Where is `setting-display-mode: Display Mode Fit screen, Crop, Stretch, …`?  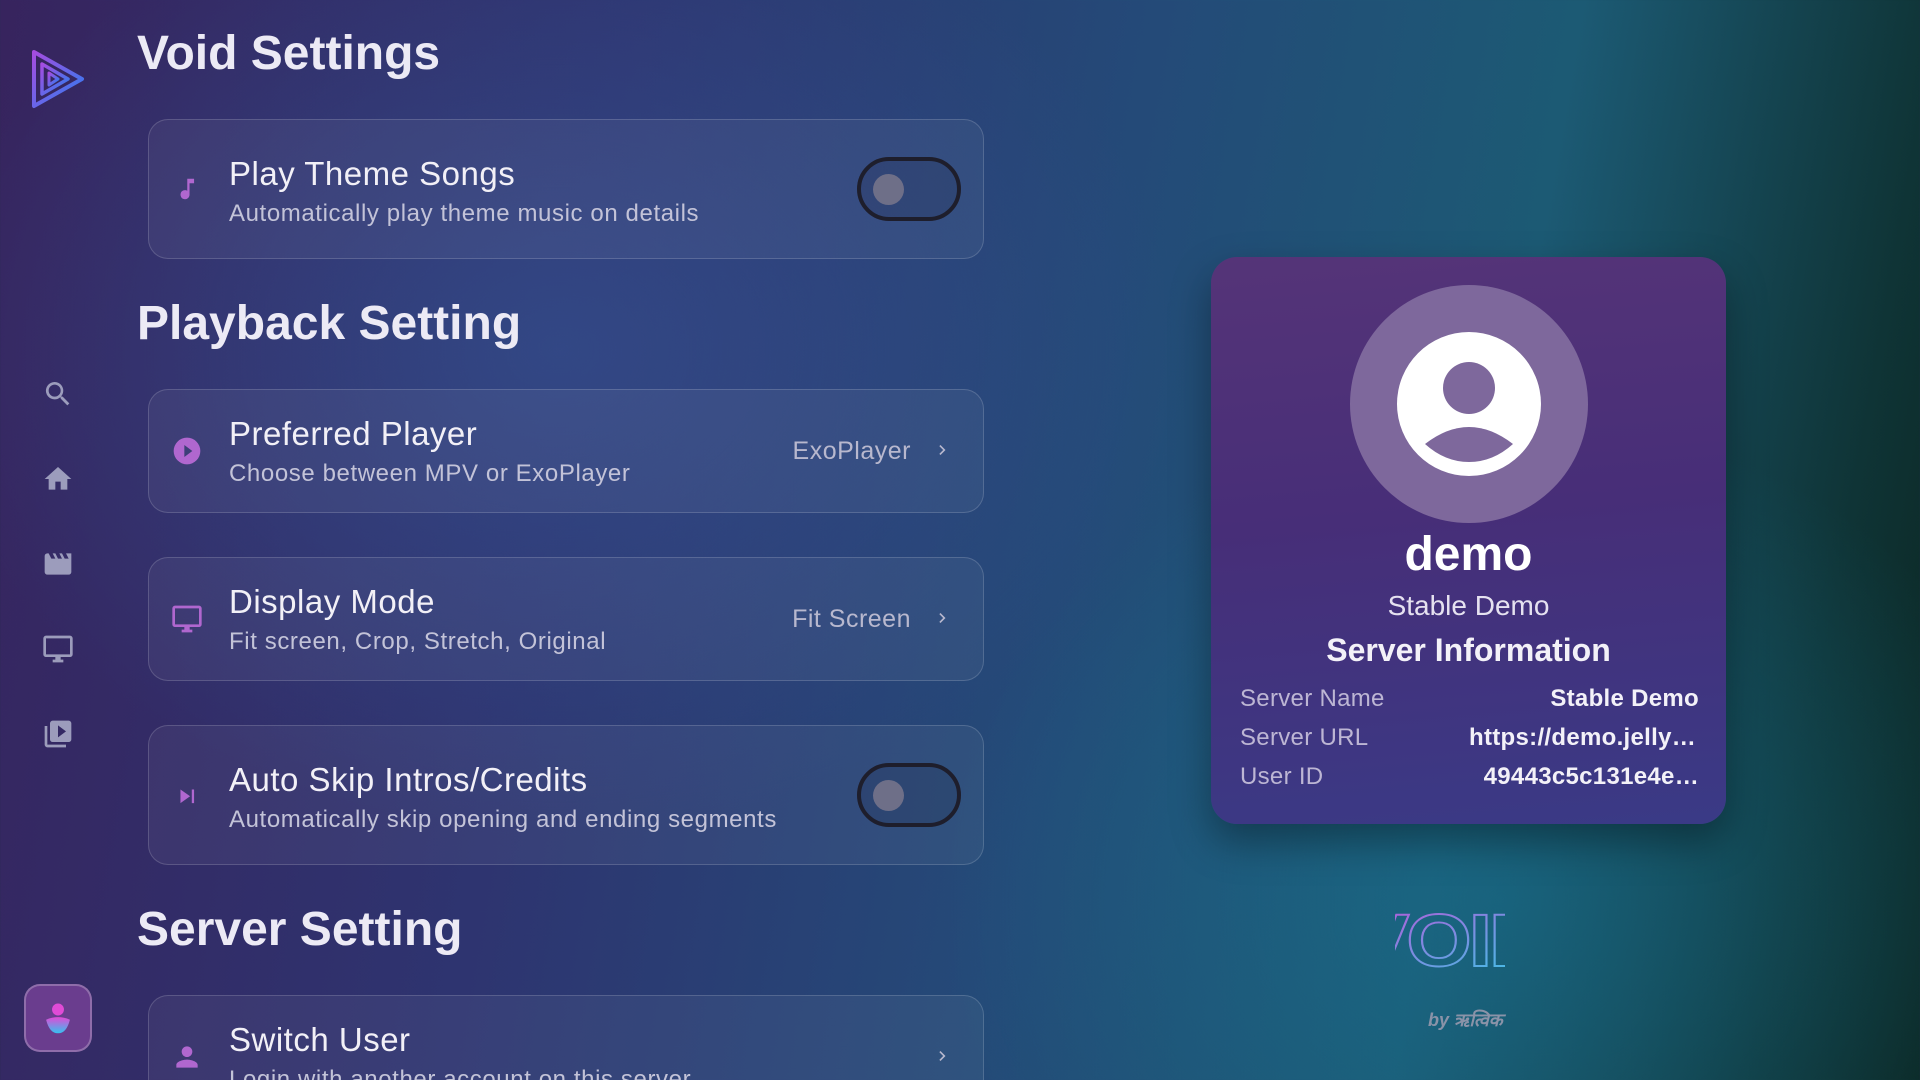 setting-display-mode: Display Mode Fit screen, Crop, Stretch, … is located at coordinates (566, 619).